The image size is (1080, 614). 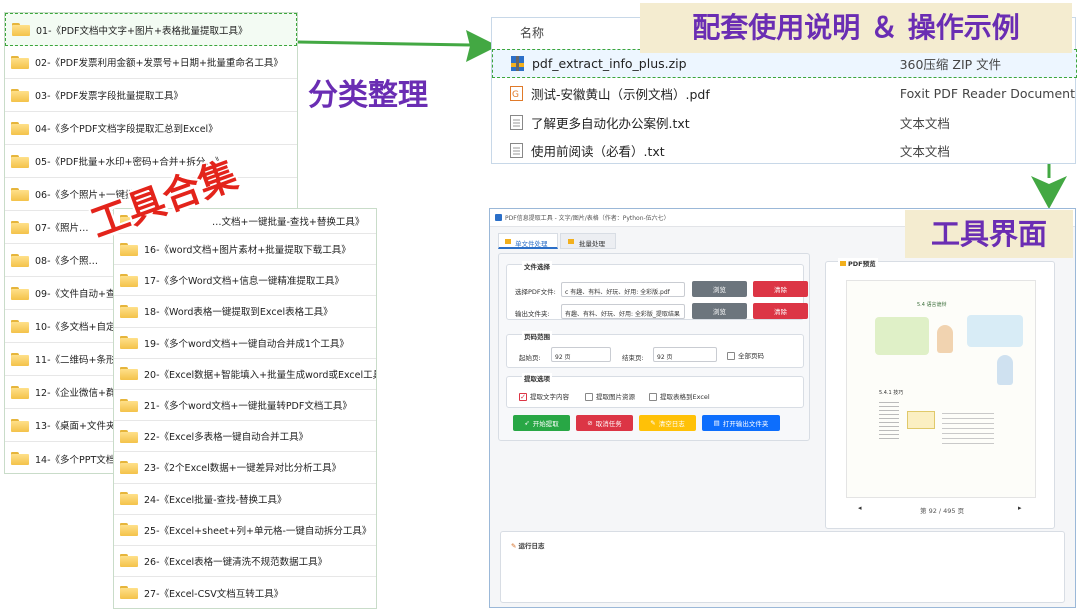 What do you see at coordinates (245, 437) in the screenshot?
I see `list-item: 22-《Excel多表格一键自动合并工具》` at bounding box center [245, 437].